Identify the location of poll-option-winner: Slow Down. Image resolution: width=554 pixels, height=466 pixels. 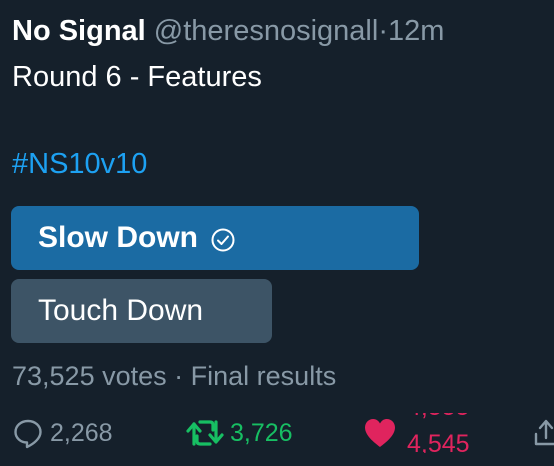
(215, 238).